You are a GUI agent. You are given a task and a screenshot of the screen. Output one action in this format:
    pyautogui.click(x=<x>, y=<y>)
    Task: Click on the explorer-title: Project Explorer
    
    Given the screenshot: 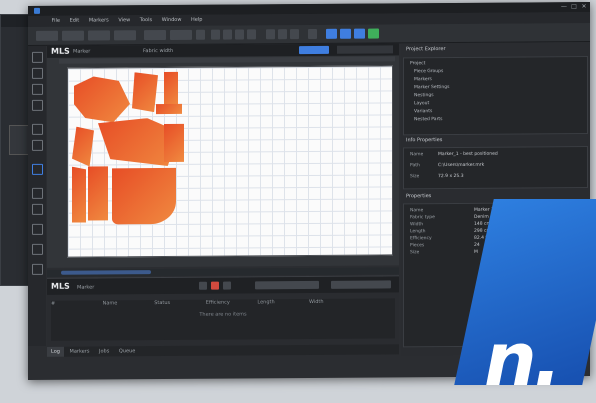 What is the action you would take?
    pyautogui.click(x=426, y=49)
    